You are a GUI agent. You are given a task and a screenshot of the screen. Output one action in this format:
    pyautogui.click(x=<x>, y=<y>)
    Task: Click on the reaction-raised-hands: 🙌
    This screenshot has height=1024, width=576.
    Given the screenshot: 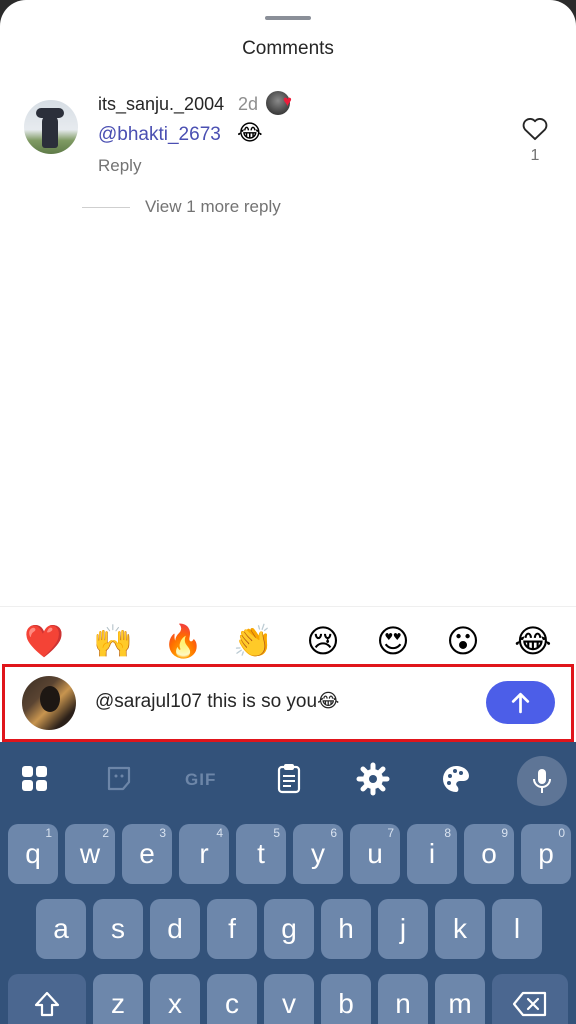 What is the action you would take?
    pyautogui.click(x=113, y=641)
    